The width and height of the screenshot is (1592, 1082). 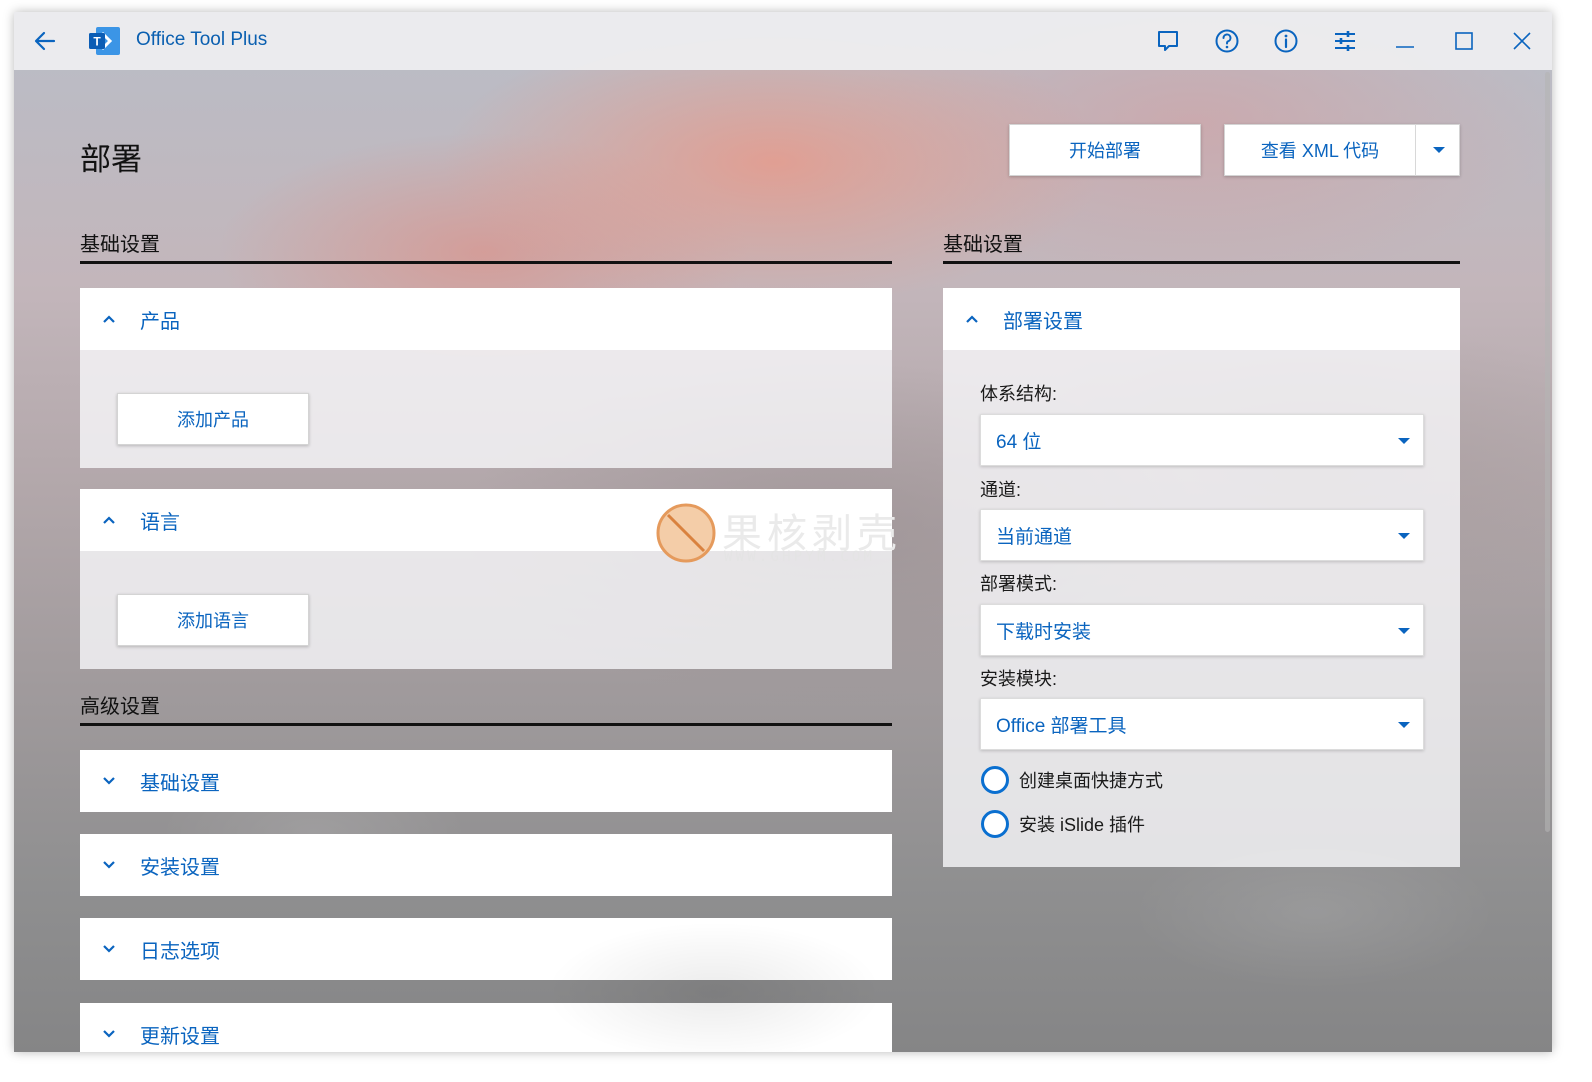 I want to click on close-icon, so click(x=1522, y=41).